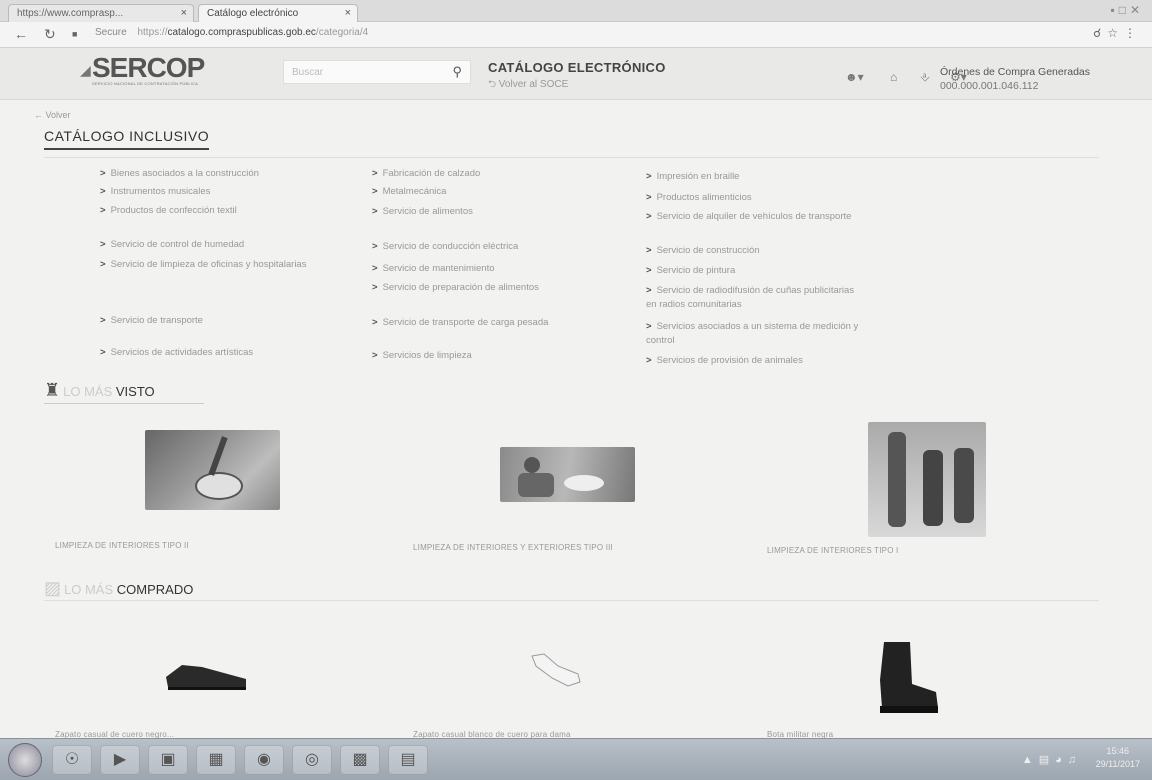 This screenshot has height=780, width=1152. What do you see at coordinates (264, 760) in the screenshot?
I see `firefox-icon: ◉` at bounding box center [264, 760].